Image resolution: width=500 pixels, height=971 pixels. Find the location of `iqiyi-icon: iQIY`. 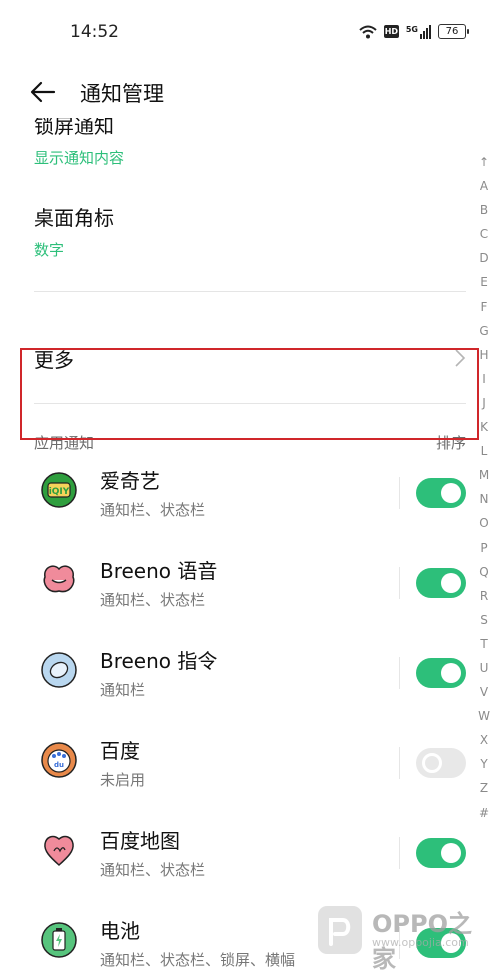

iqiyi-icon: iQIY is located at coordinates (59, 490).